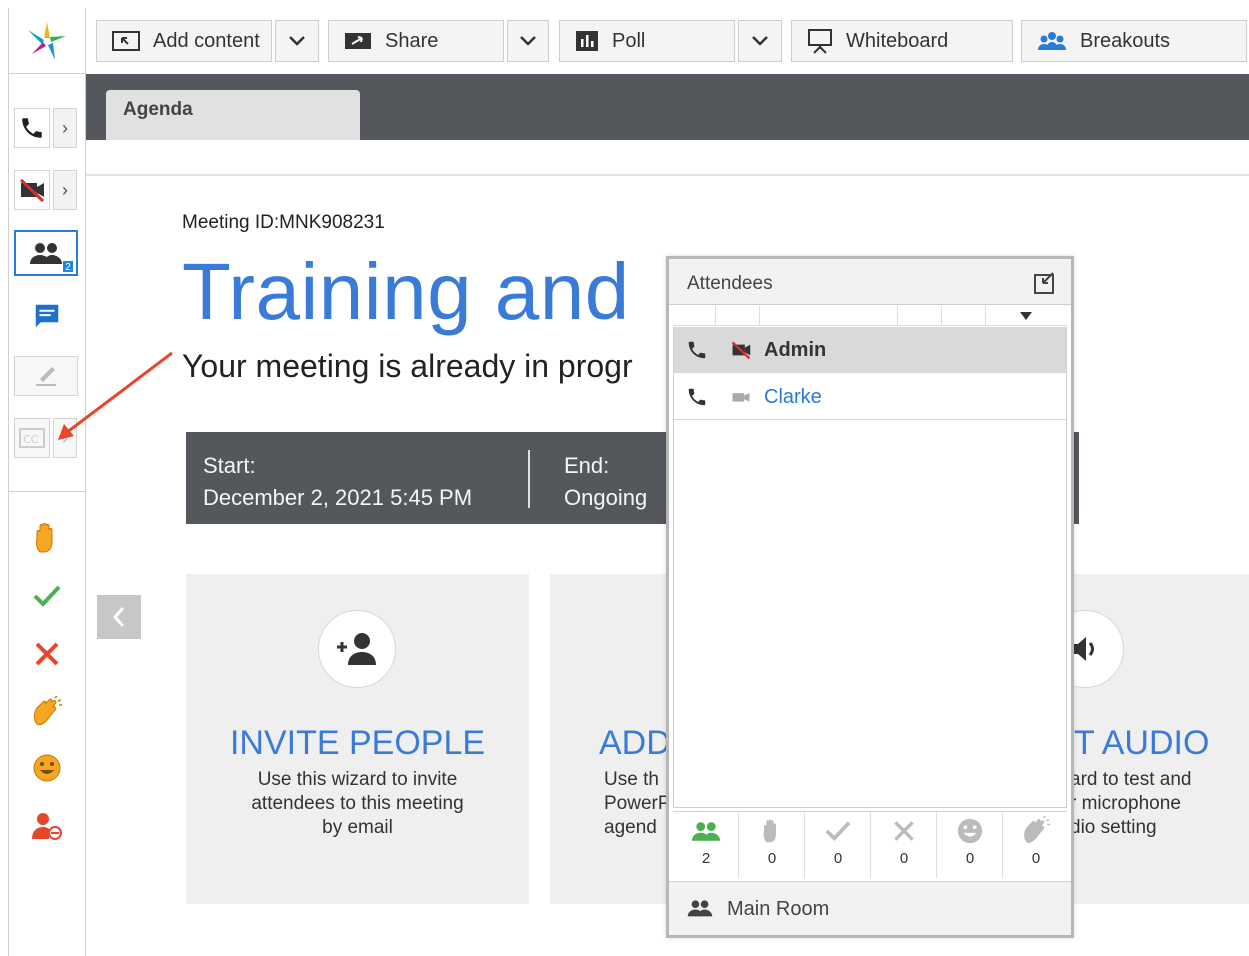 Image resolution: width=1249 pixels, height=956 pixels. I want to click on agree-button, so click(47, 596).